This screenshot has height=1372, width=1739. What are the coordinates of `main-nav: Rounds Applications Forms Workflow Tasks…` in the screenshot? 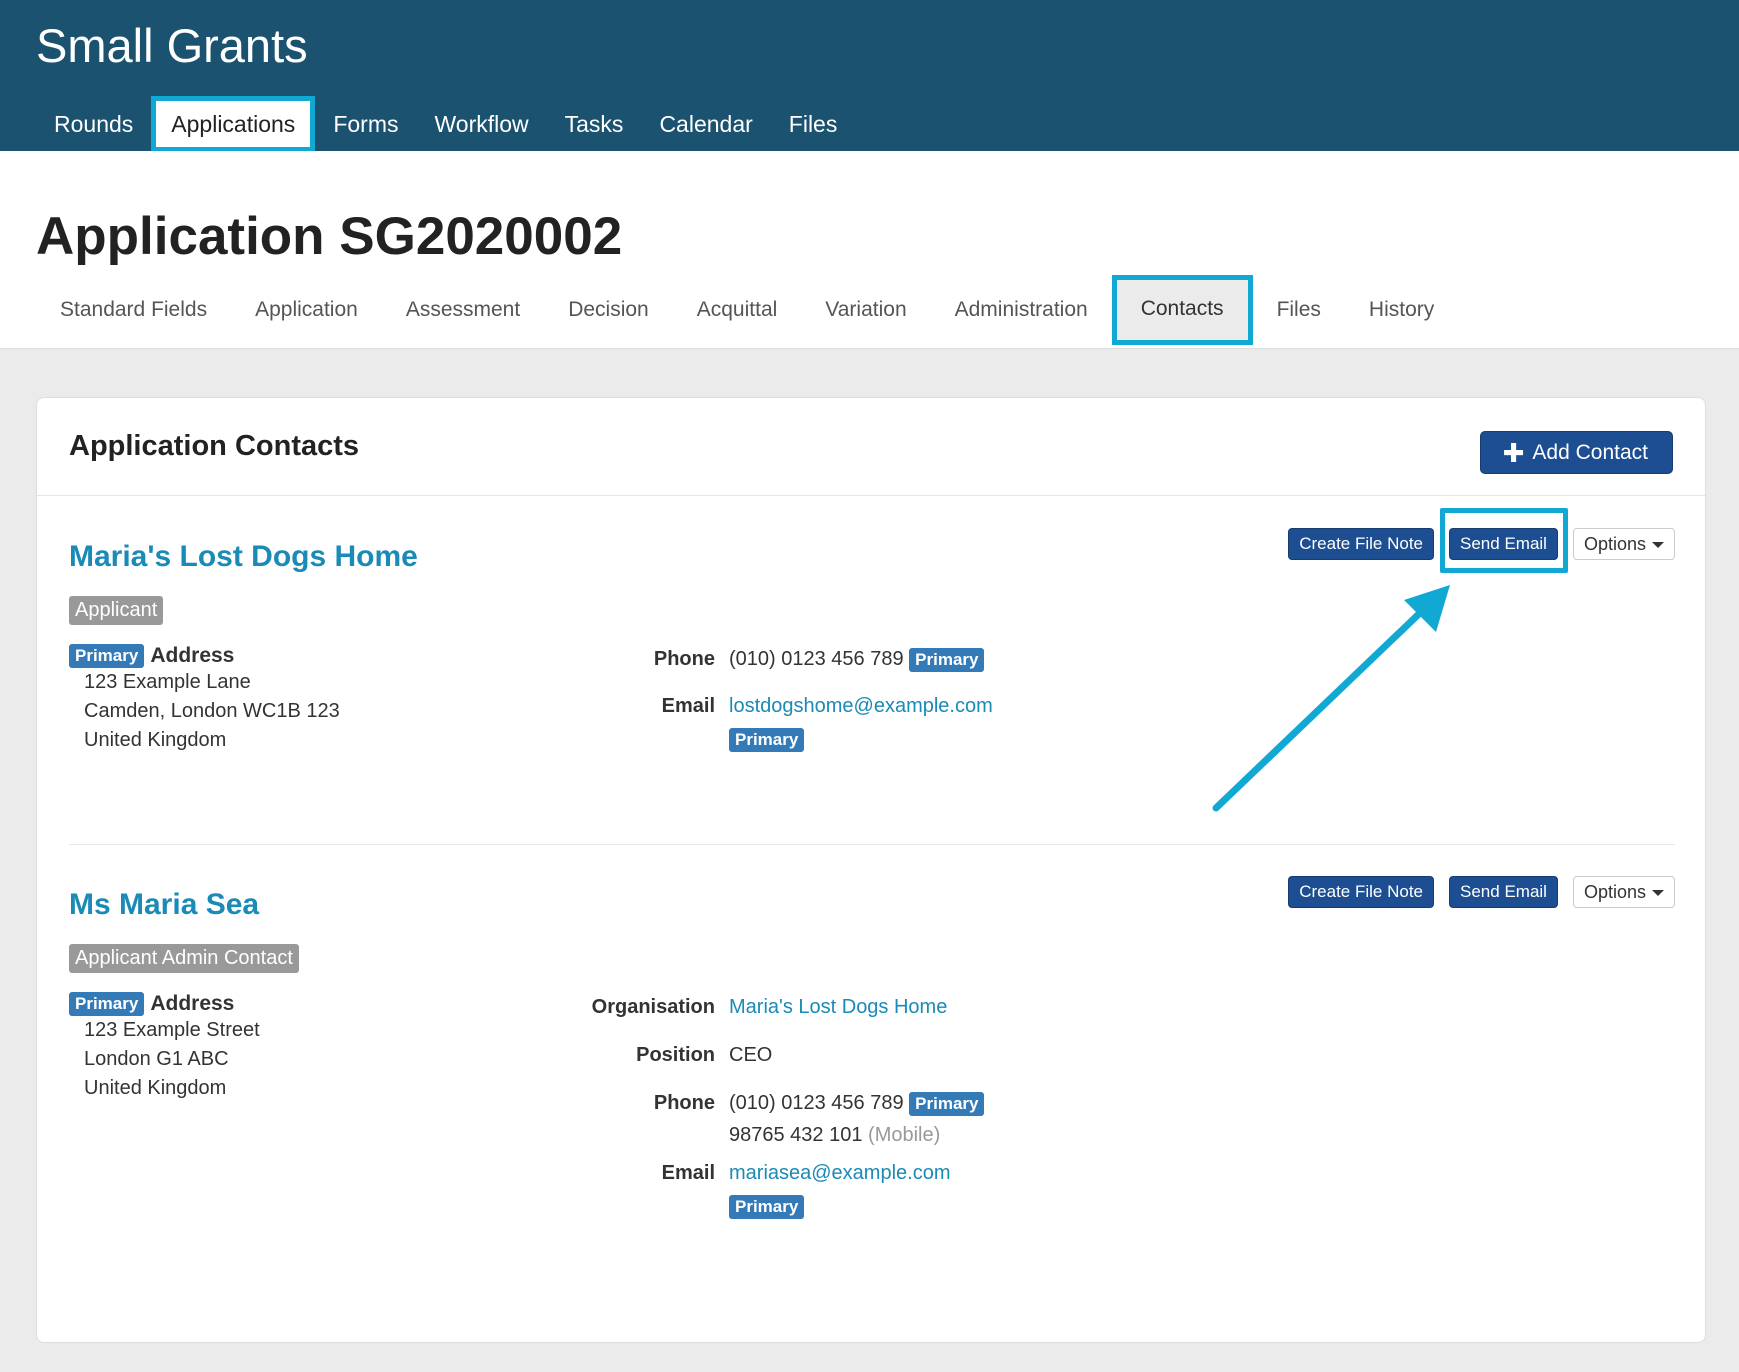 It's located at (445, 124).